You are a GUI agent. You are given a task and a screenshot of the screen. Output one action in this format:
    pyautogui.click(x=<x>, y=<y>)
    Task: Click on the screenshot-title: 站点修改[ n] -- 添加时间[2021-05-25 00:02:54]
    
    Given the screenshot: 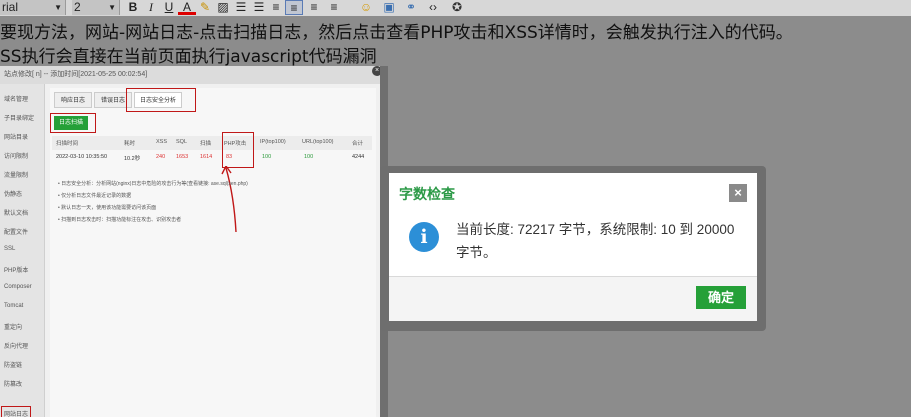 What is the action you would take?
    pyautogui.click(x=190, y=75)
    